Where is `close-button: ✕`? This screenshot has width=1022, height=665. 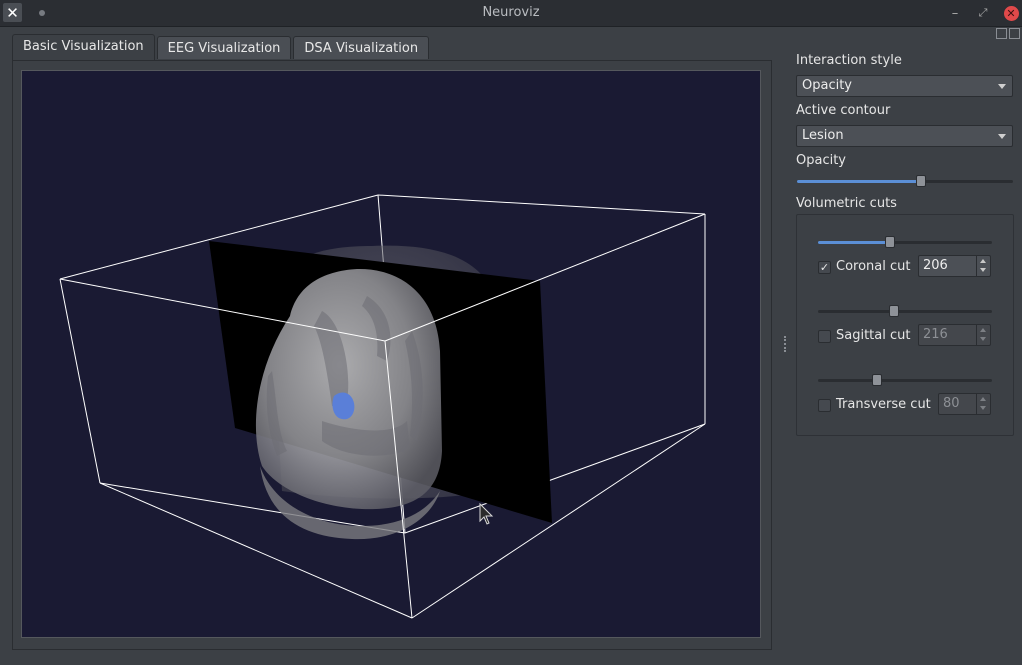
close-button: ✕ is located at coordinates (1011, 13).